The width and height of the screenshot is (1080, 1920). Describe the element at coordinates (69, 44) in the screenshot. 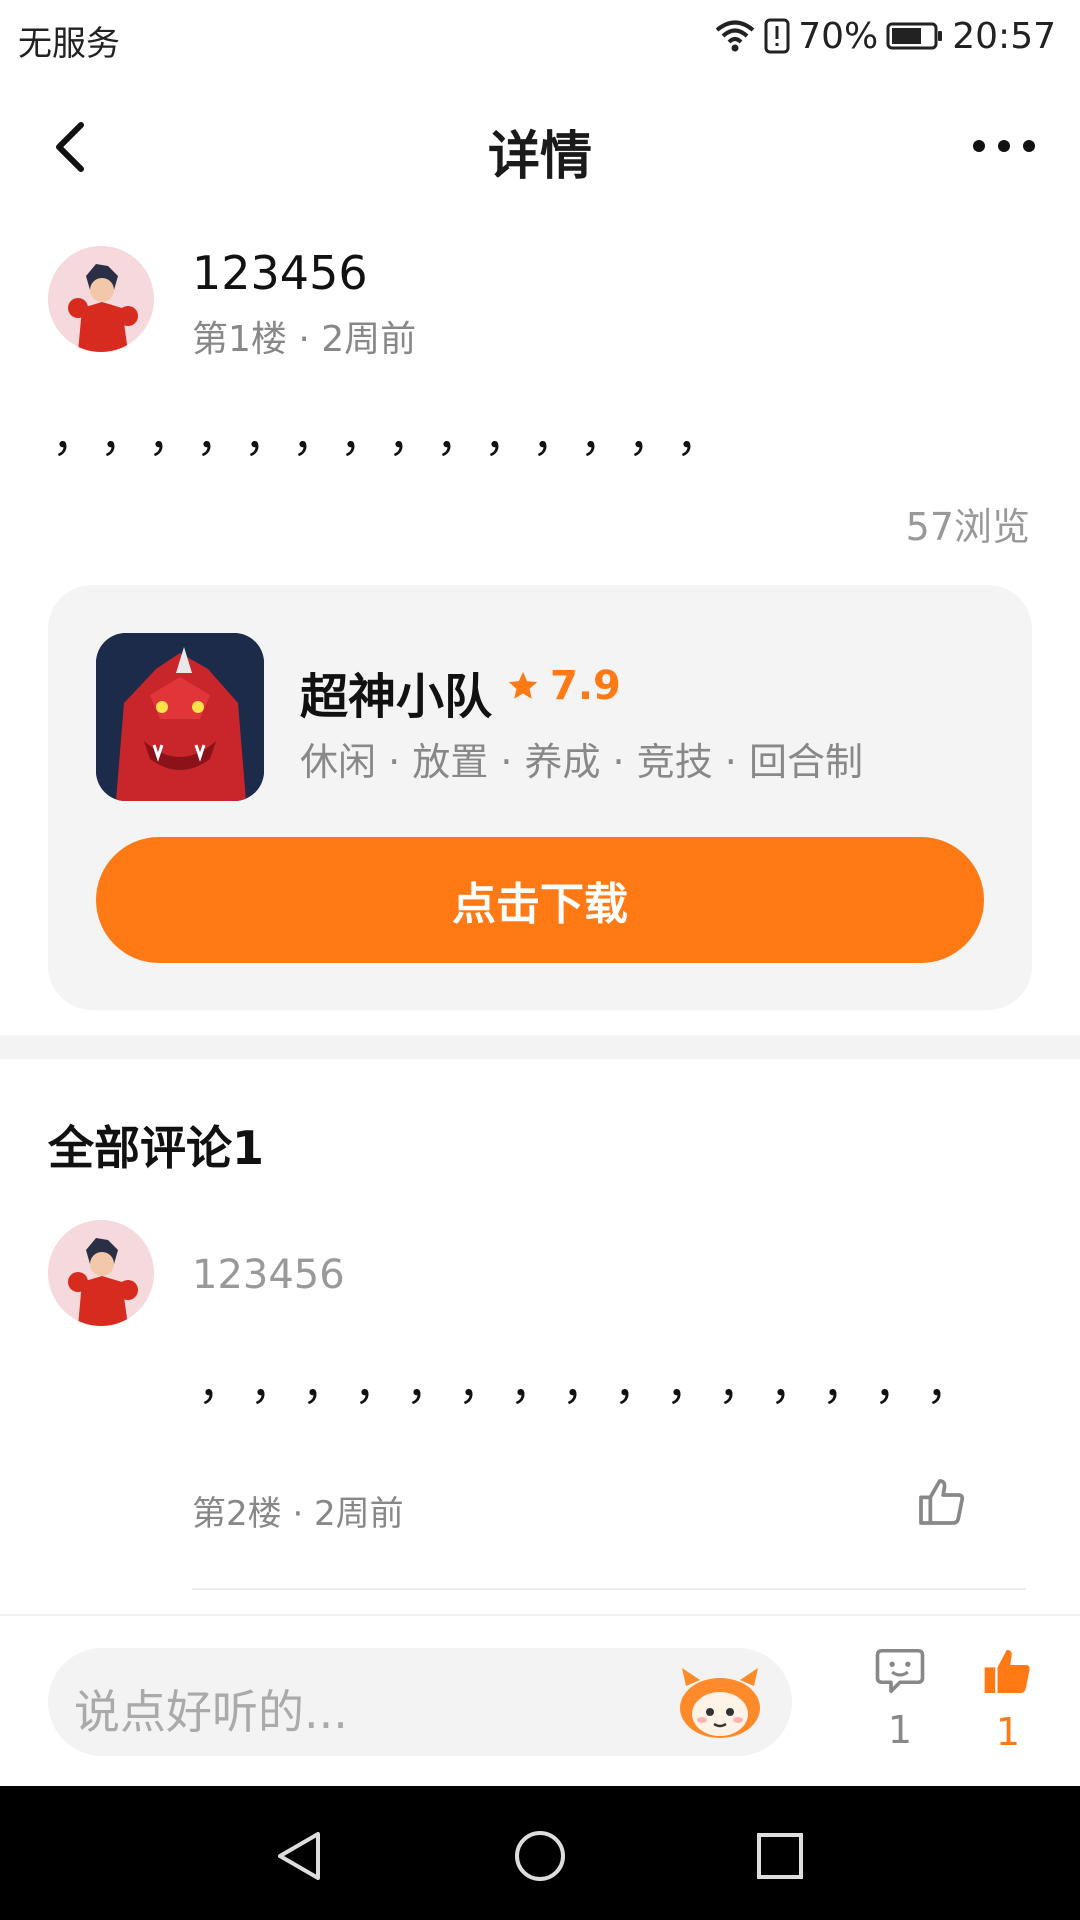

I see `carrier-text: 无服务` at that location.